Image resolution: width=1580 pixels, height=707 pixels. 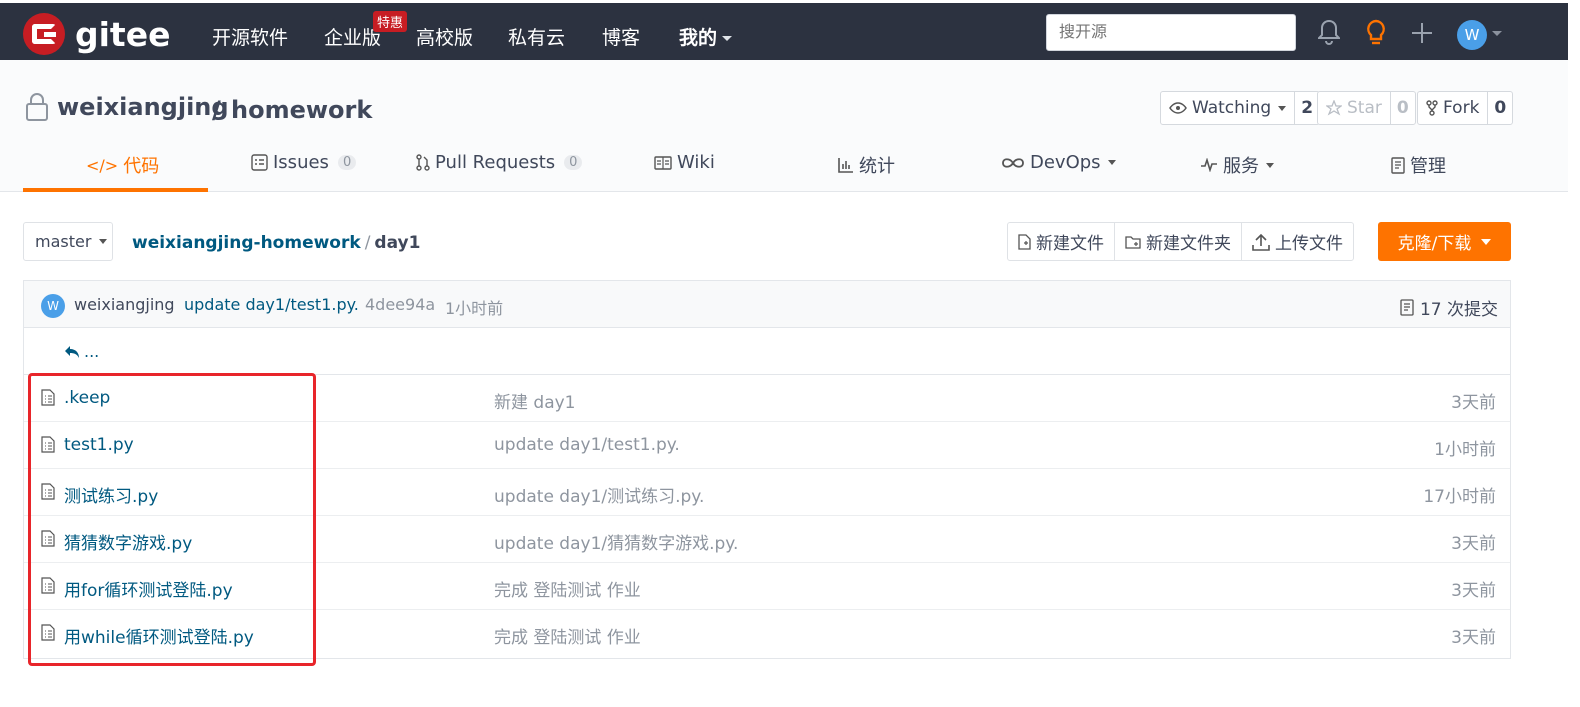 What do you see at coordinates (128, 541) in the screenshot?
I see `file-name-link: 猜猜数字游戏.py` at bounding box center [128, 541].